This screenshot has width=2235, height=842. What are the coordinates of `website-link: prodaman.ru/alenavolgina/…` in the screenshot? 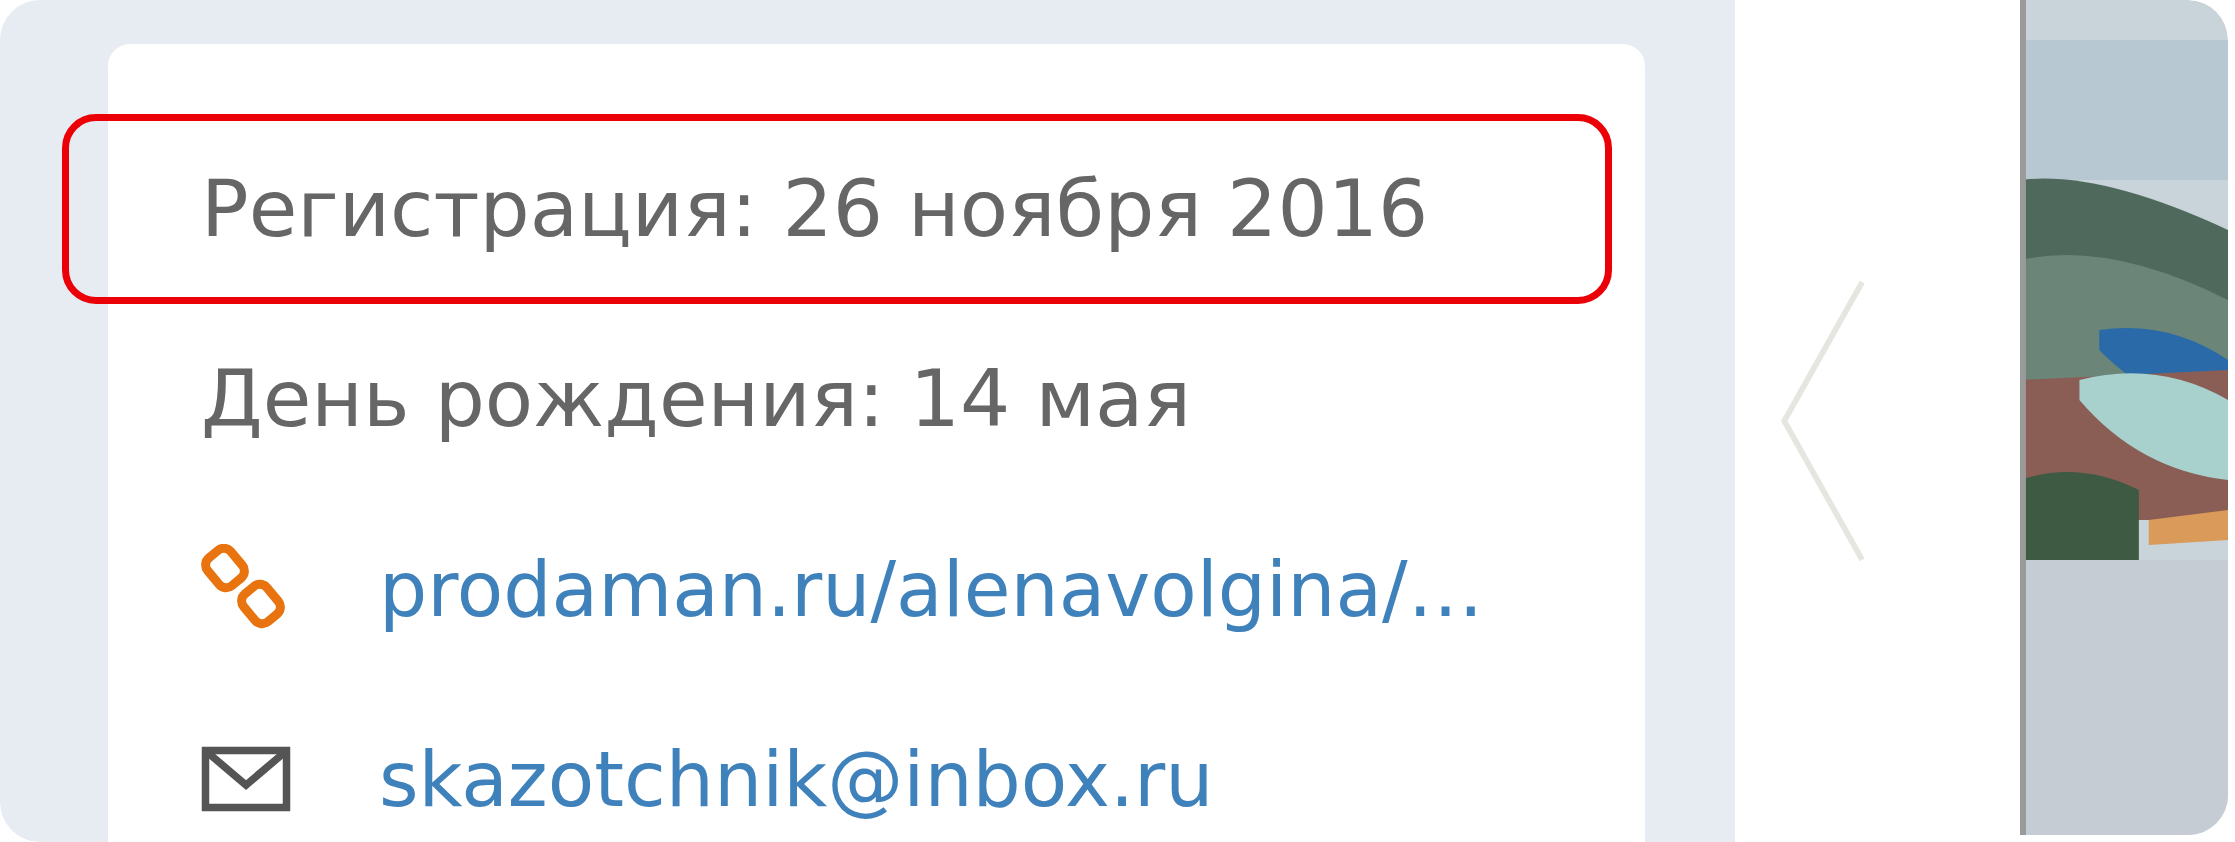 It's located at (931, 589).